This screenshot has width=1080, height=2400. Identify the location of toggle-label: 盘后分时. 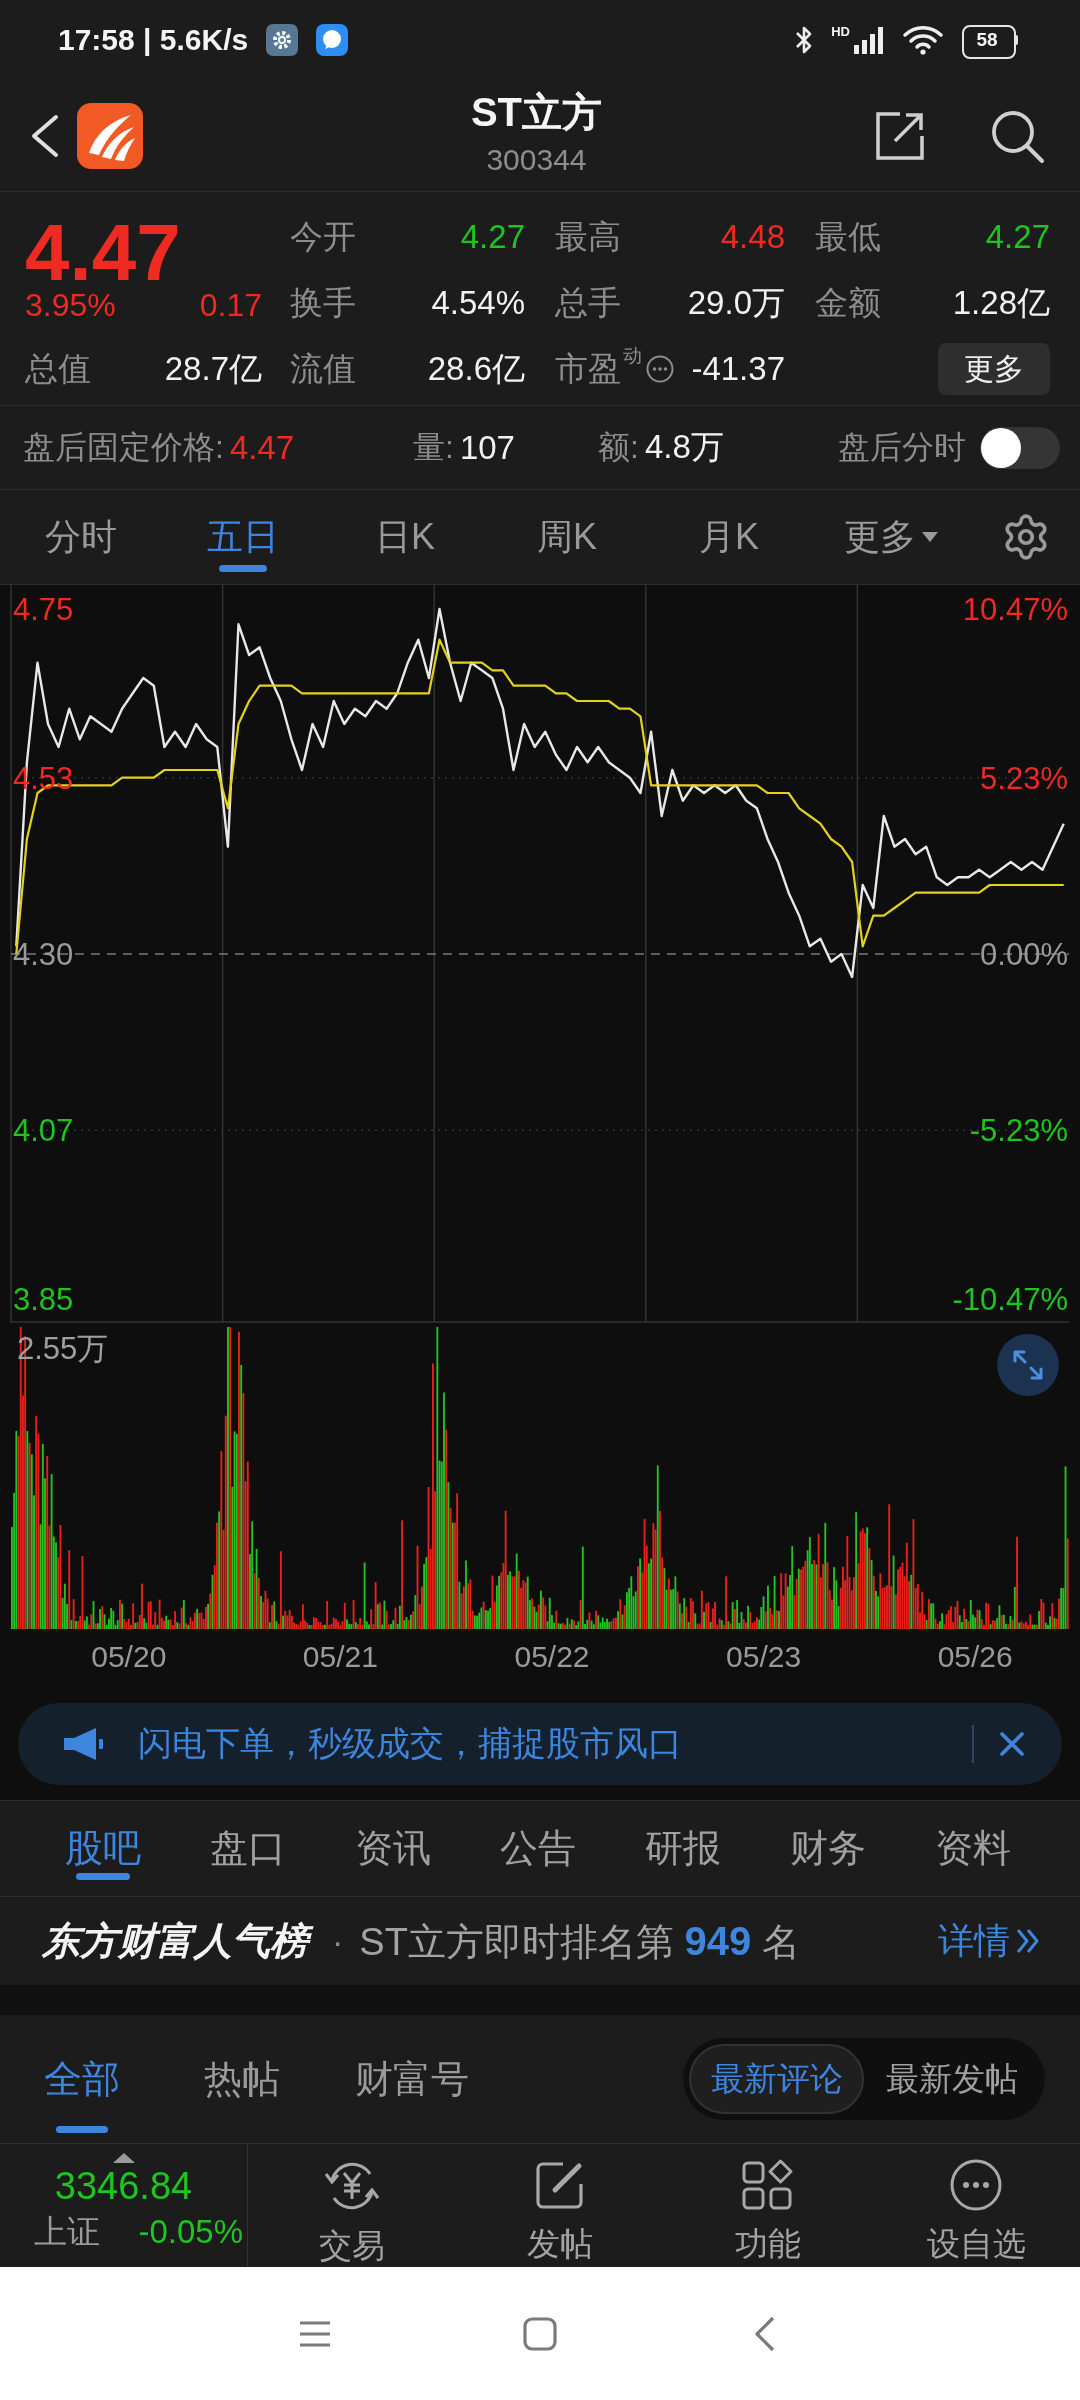
(902, 447).